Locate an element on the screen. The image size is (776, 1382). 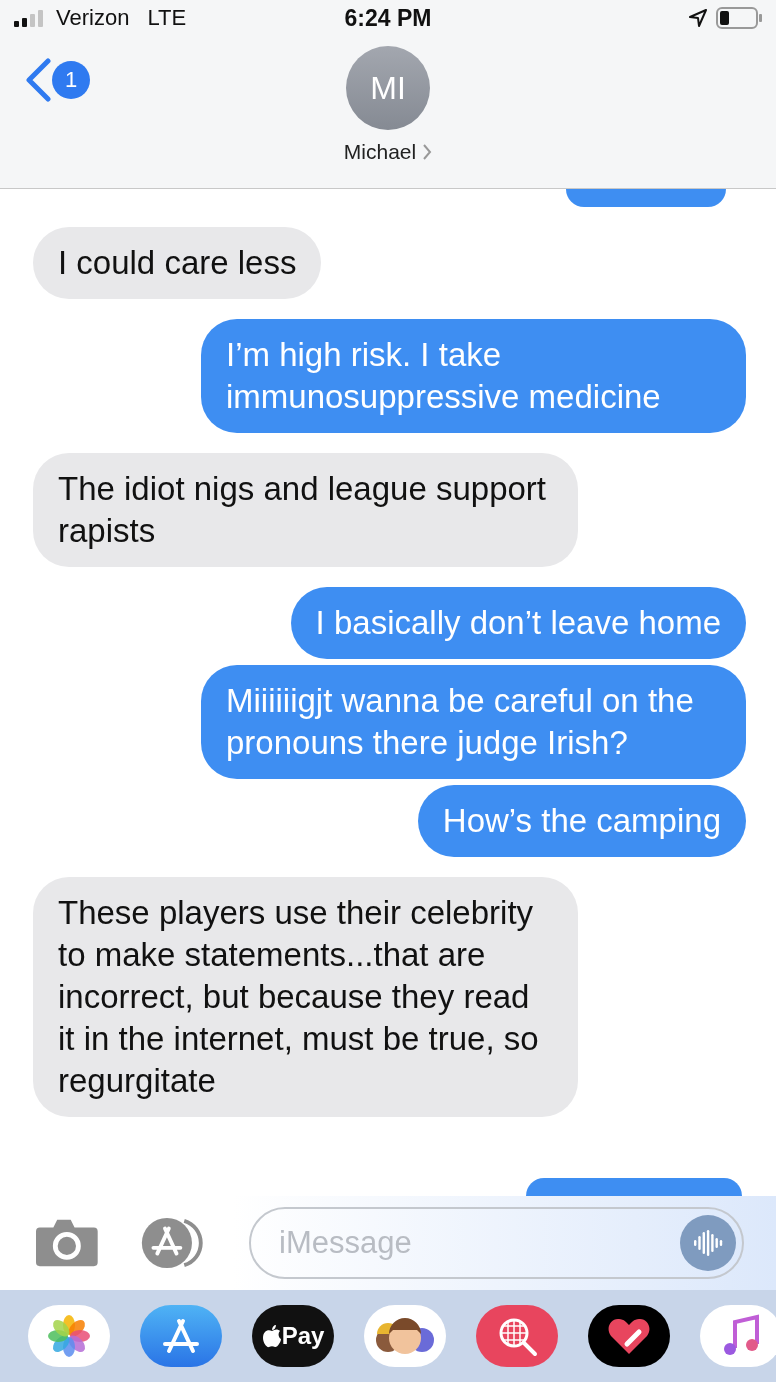
back-button: 1 is located at coordinates (57, 80).